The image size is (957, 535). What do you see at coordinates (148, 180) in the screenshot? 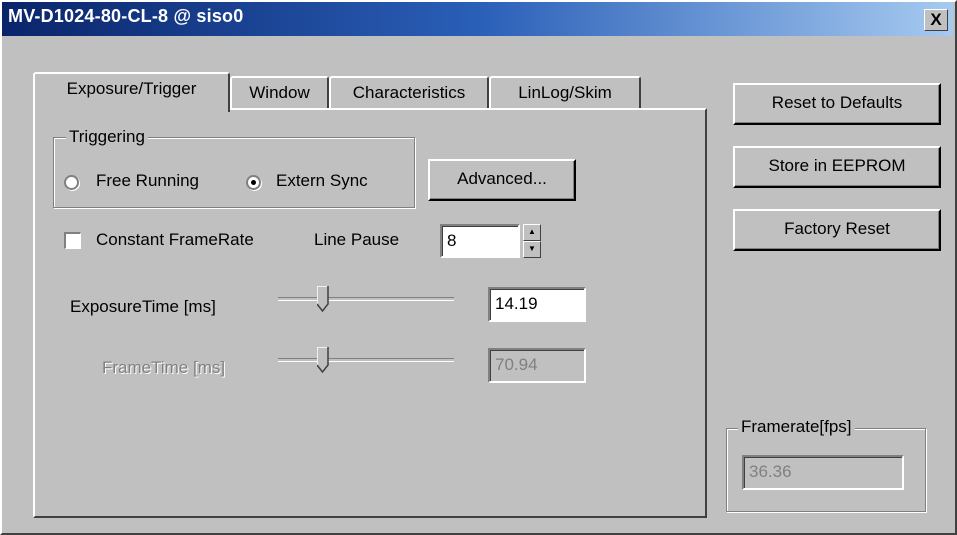
I see `free-running-label: Free Running` at bounding box center [148, 180].